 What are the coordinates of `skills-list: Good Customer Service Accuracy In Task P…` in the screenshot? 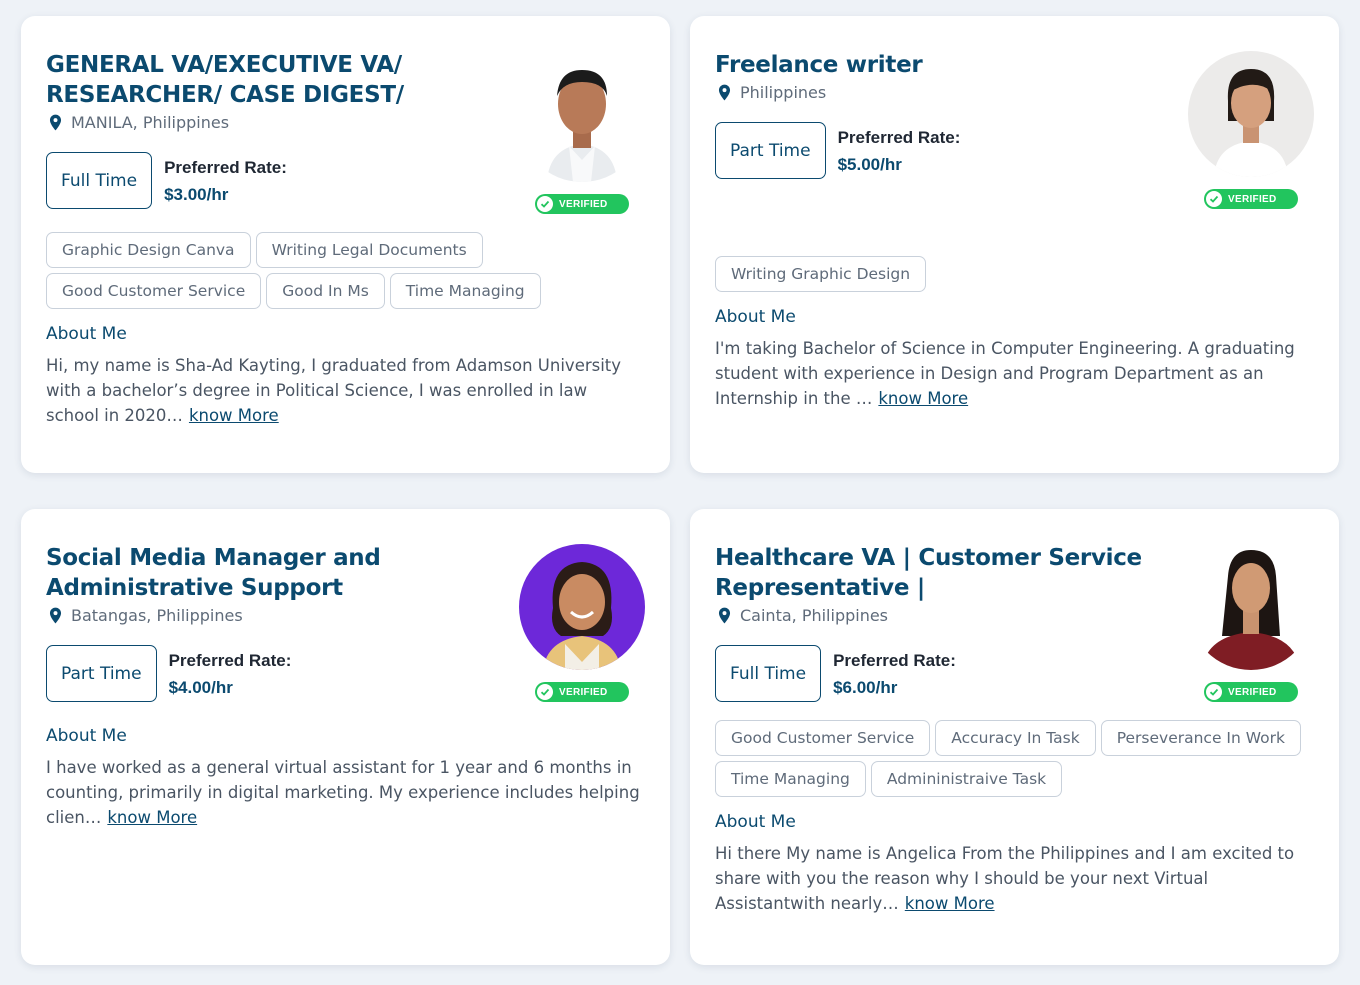 It's located at (1014, 758).